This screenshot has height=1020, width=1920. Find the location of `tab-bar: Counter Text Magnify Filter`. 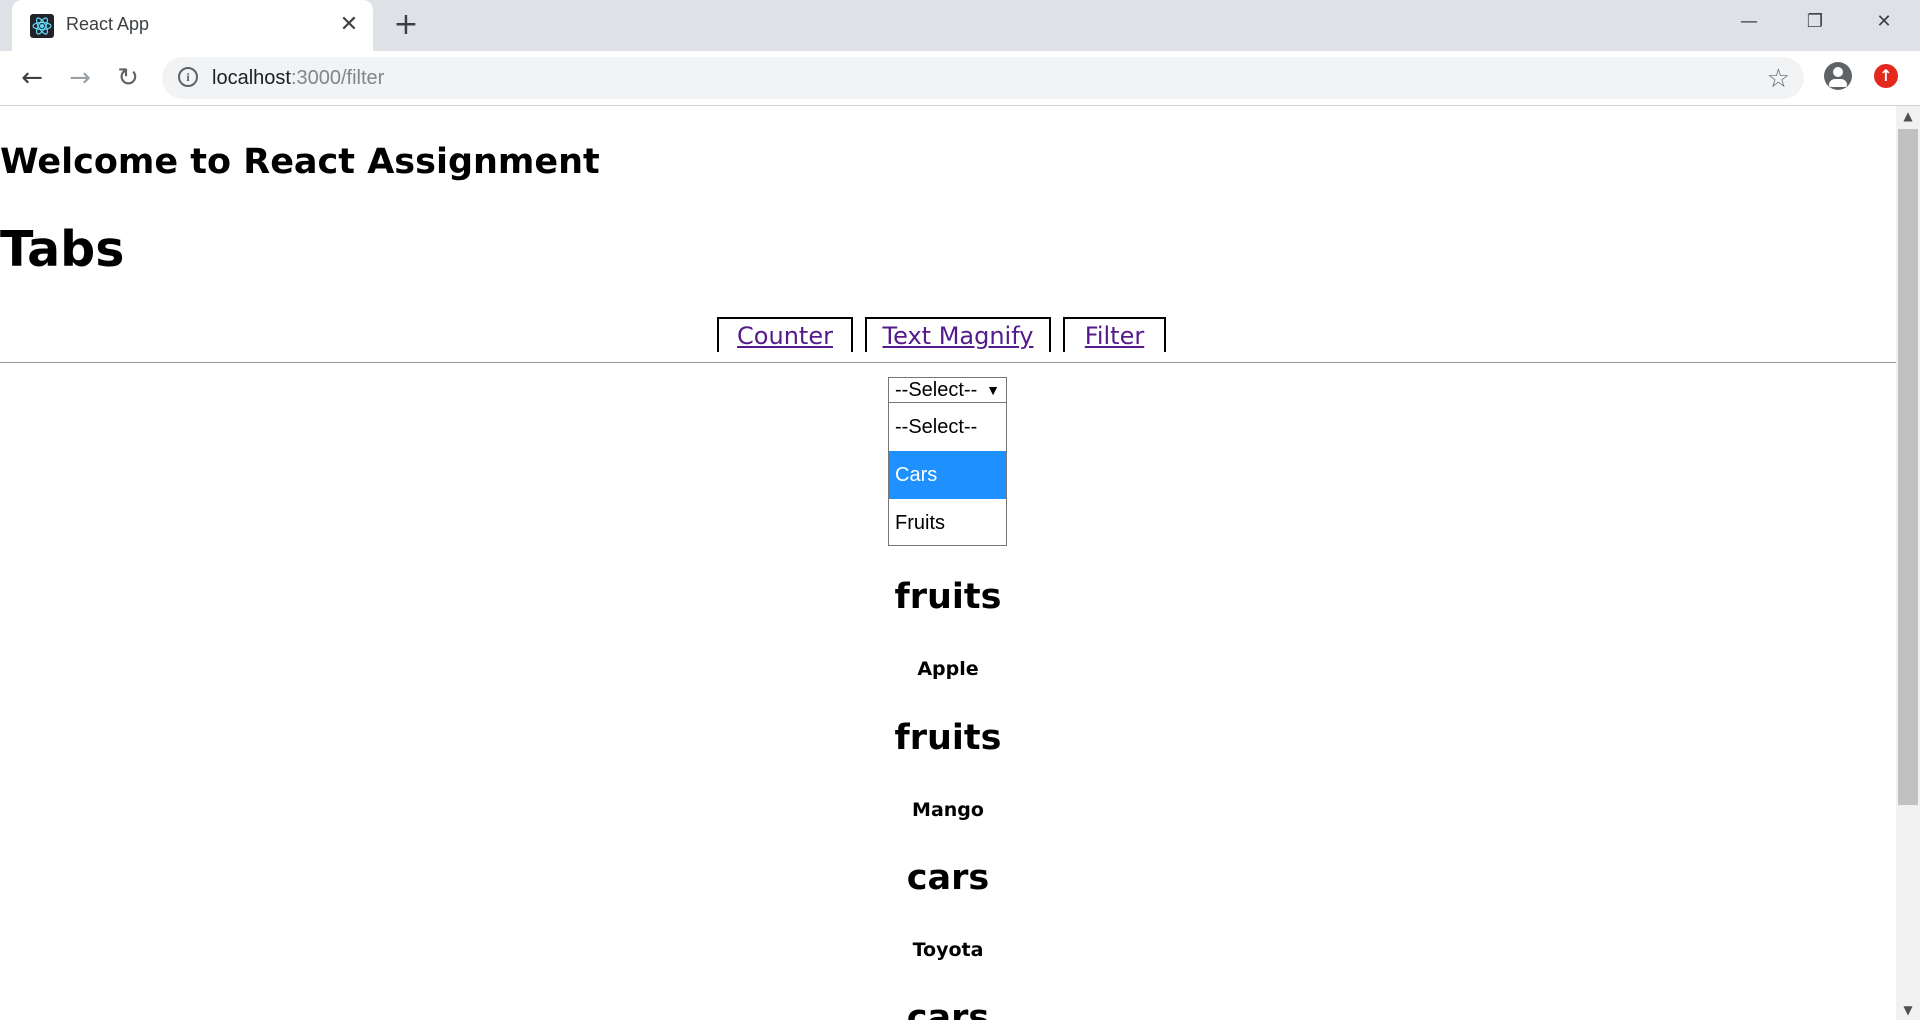

tab-bar: Counter Text Magnify Filter is located at coordinates (948, 336).